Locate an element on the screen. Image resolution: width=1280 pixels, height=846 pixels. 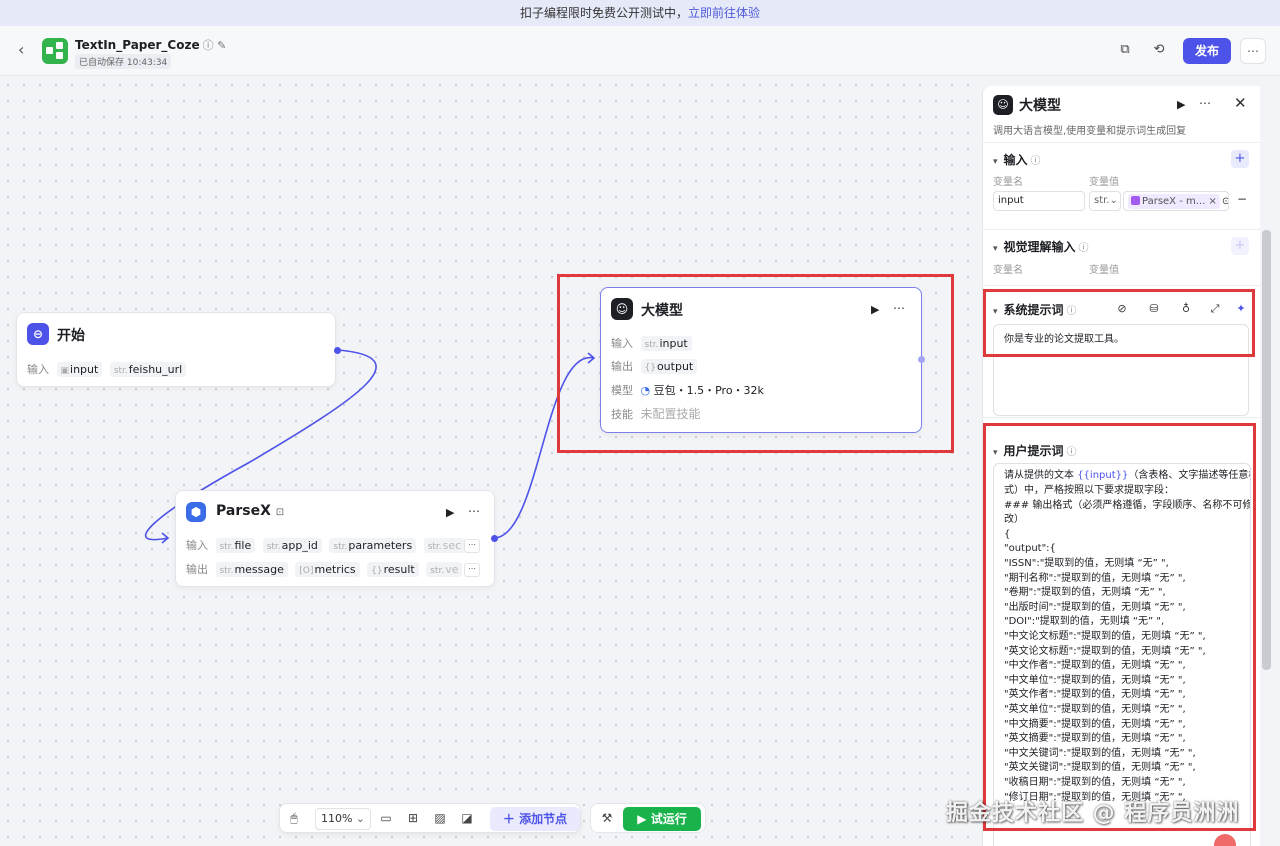
var-name: input is located at coordinates (84, 369).